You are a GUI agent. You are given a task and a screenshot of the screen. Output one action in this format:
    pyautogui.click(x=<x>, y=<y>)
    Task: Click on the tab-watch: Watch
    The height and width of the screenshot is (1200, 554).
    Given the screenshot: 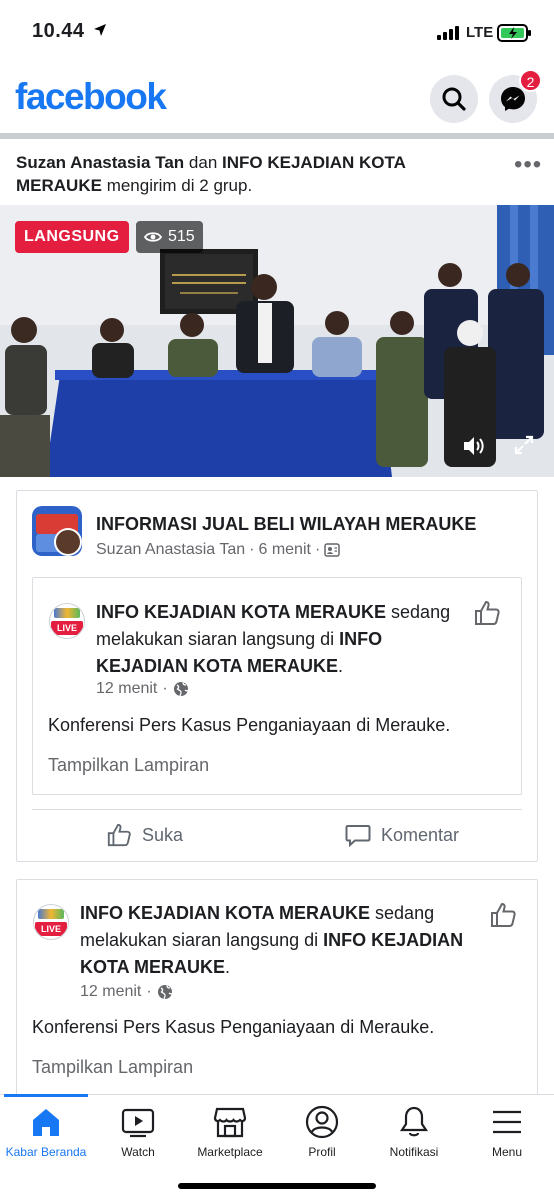 What is the action you would take?
    pyautogui.click(x=138, y=1132)
    